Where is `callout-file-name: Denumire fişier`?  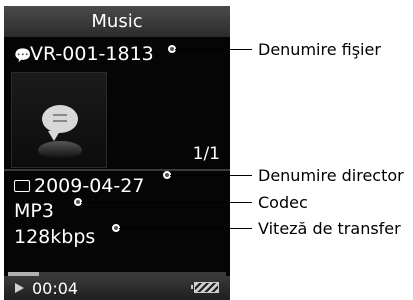
callout-file-name: Denumire fişier is located at coordinates (319, 49).